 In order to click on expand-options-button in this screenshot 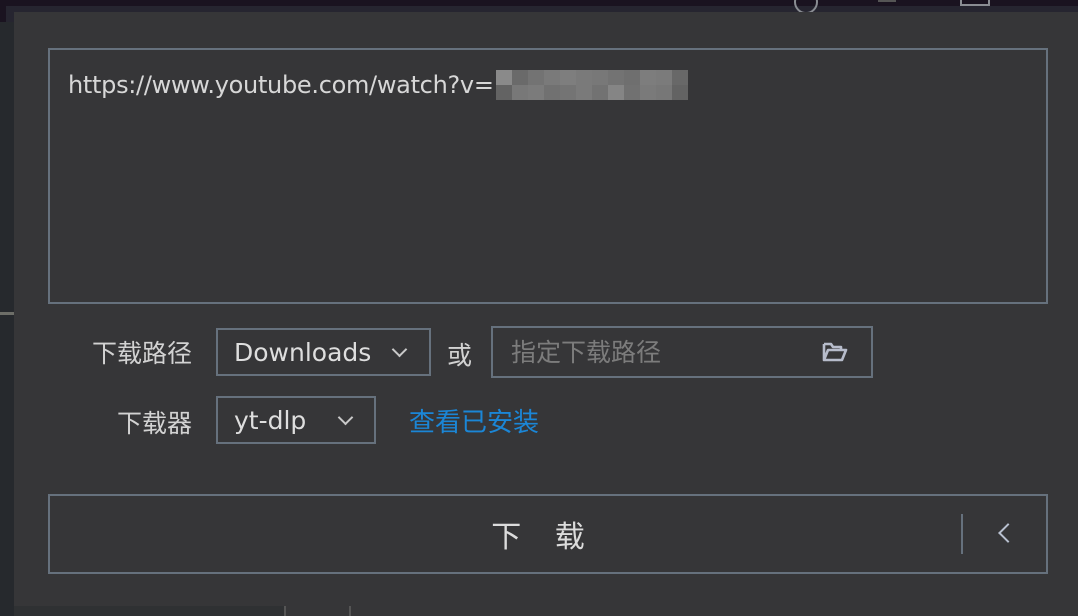, I will do `click(1005, 534)`.